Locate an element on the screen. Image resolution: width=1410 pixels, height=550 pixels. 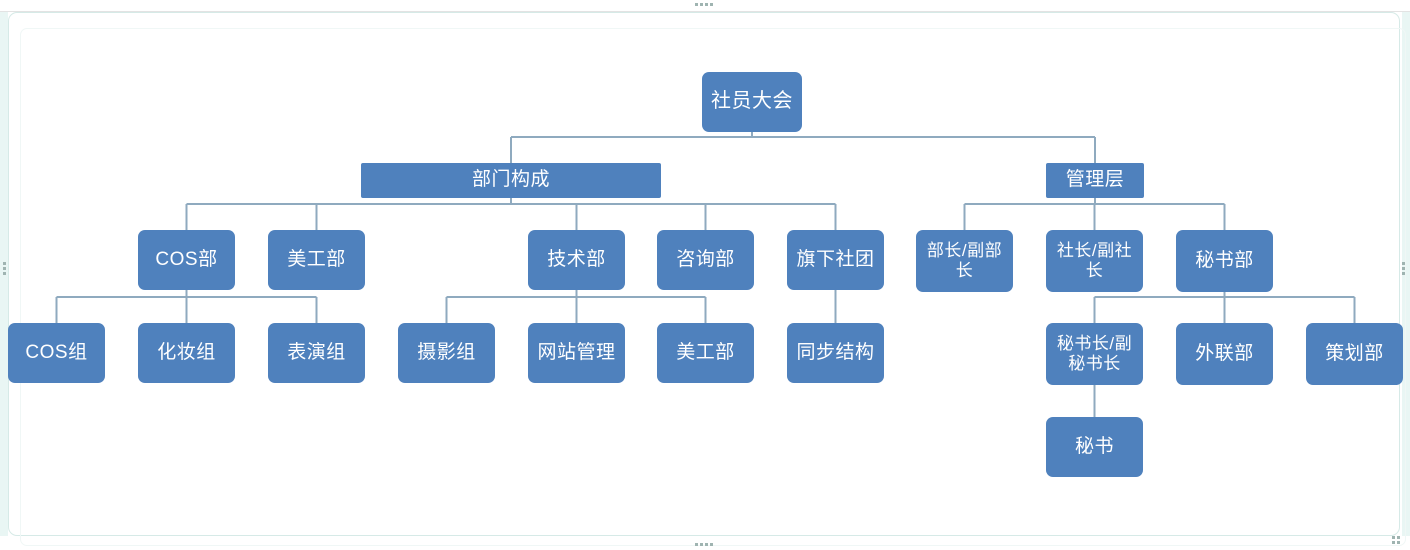
org-node-label: 秘书部 is located at coordinates (1224, 260).